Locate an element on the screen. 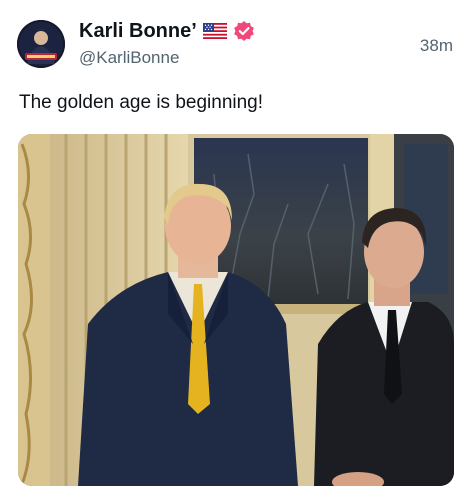 The width and height of the screenshot is (472, 500). author-handle: @KarliBonne is located at coordinates (129, 58).